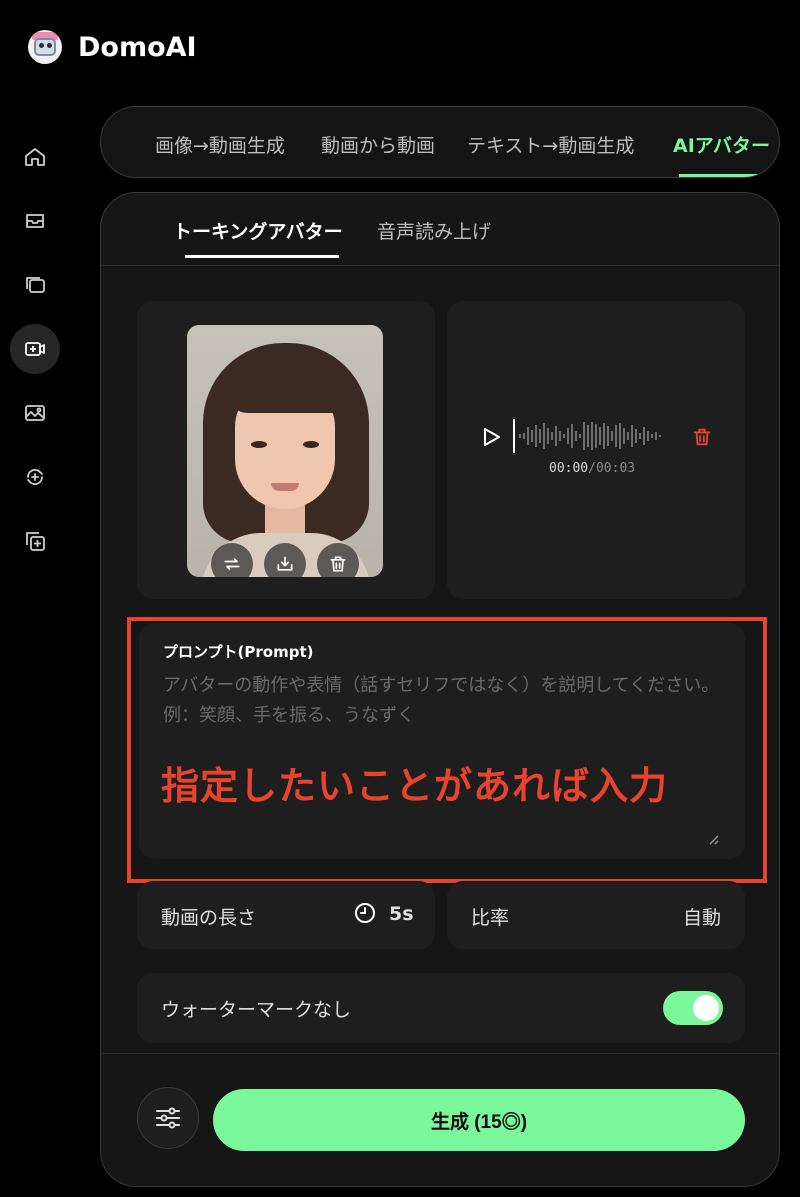  I want to click on sidebar-item-gallery, so click(35, 285).